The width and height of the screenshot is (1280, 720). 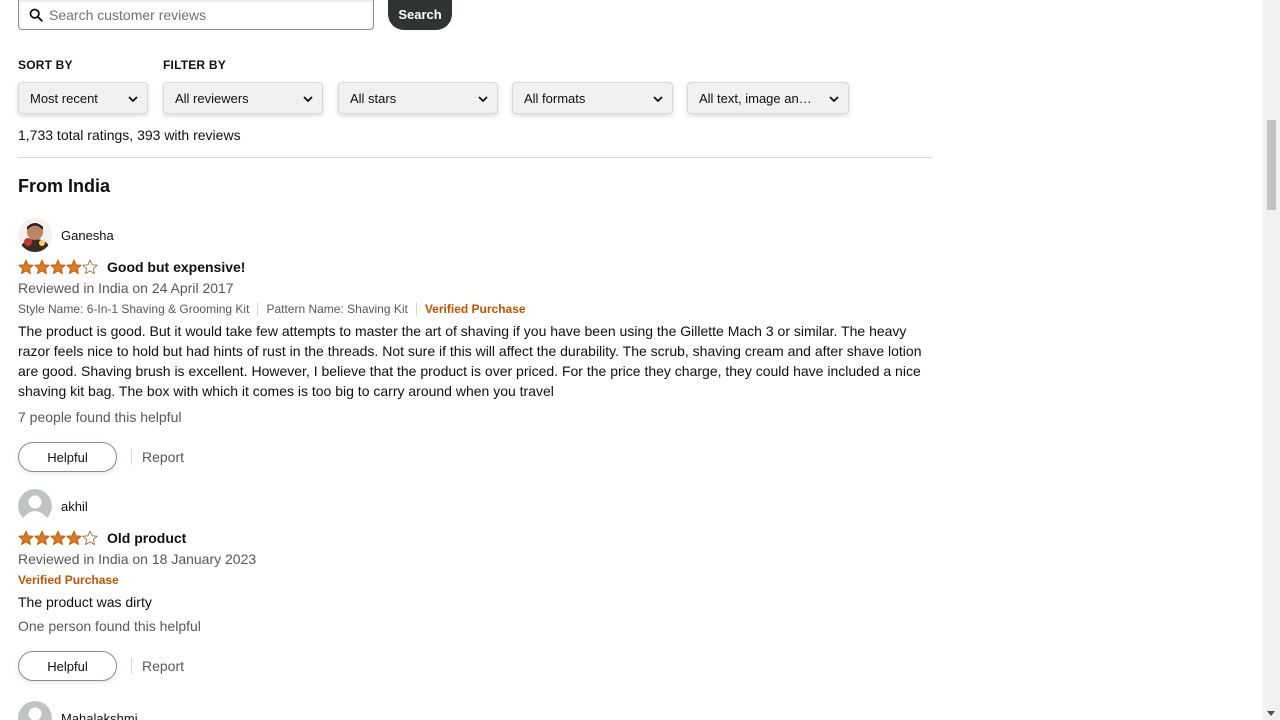 I want to click on review-date: Reviewed in India on 18 January 2023, so click(x=137, y=559).